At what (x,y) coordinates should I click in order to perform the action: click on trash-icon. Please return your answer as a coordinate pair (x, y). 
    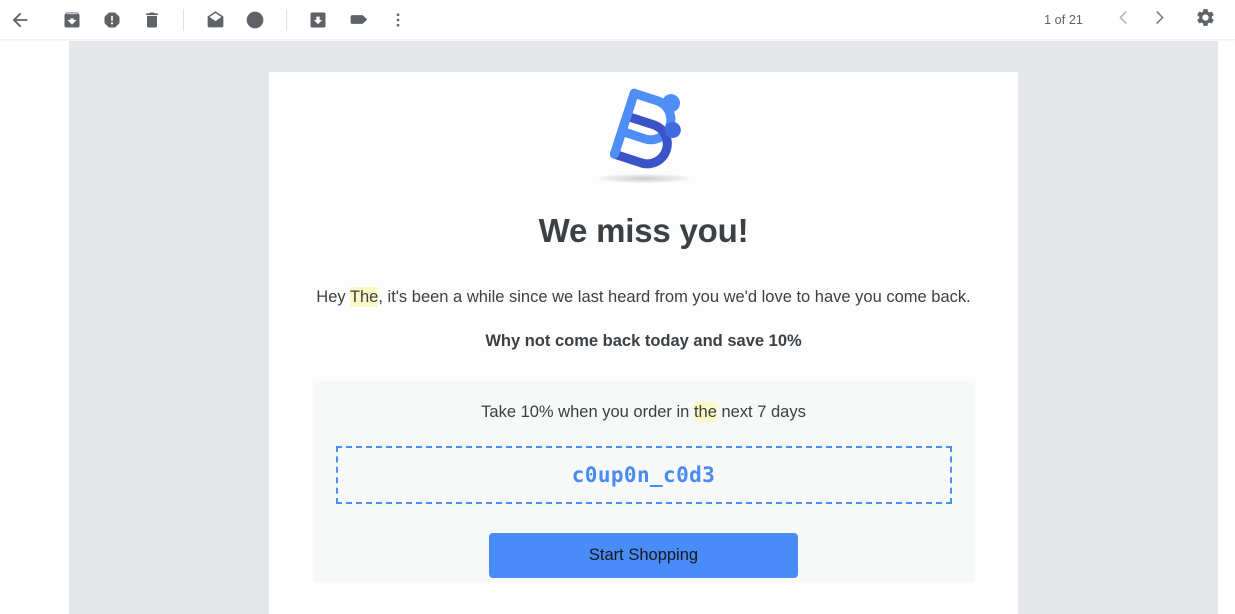
    Looking at the image, I should click on (152, 20).